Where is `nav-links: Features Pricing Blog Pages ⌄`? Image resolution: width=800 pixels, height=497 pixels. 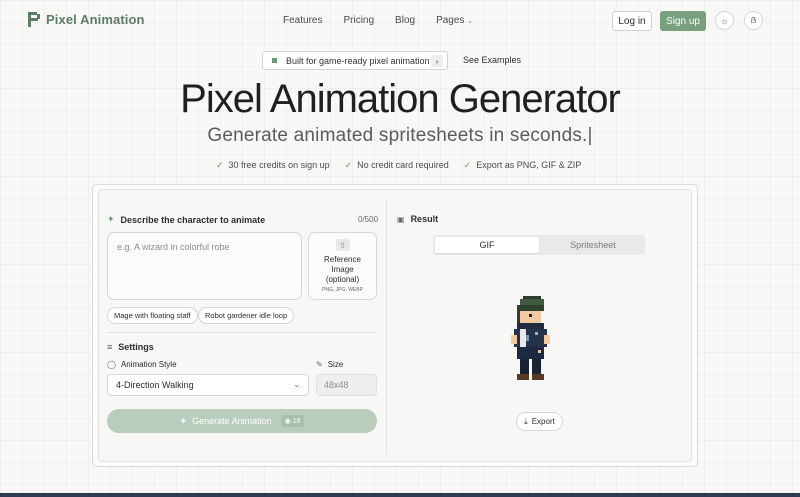
nav-links: Features Pricing Blog Pages ⌄ is located at coordinates (378, 20).